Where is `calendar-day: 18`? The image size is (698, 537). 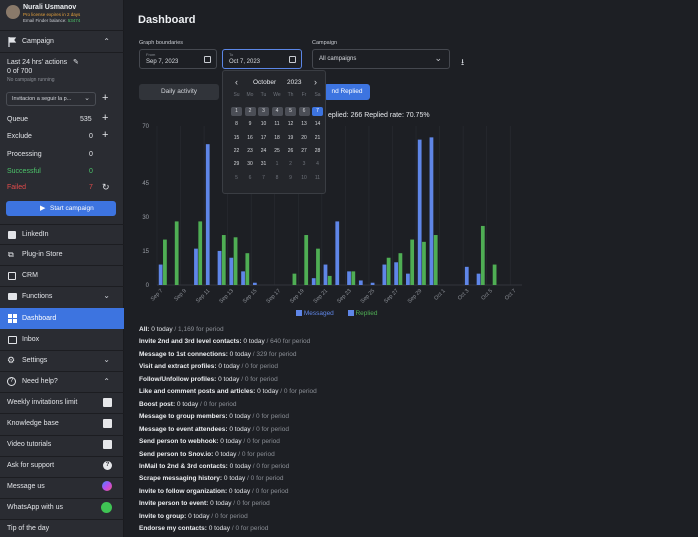 calendar-day: 18 is located at coordinates (277, 138).